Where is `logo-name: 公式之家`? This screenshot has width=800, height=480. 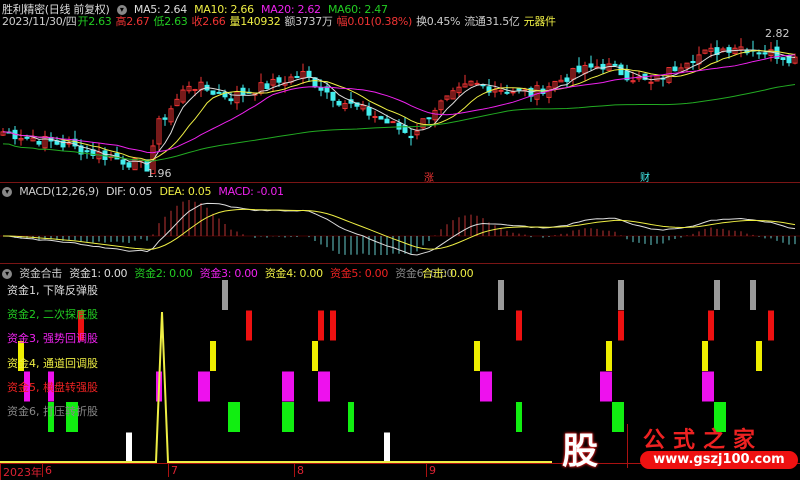
logo-name: 公式之家 is located at coordinates (703, 440).